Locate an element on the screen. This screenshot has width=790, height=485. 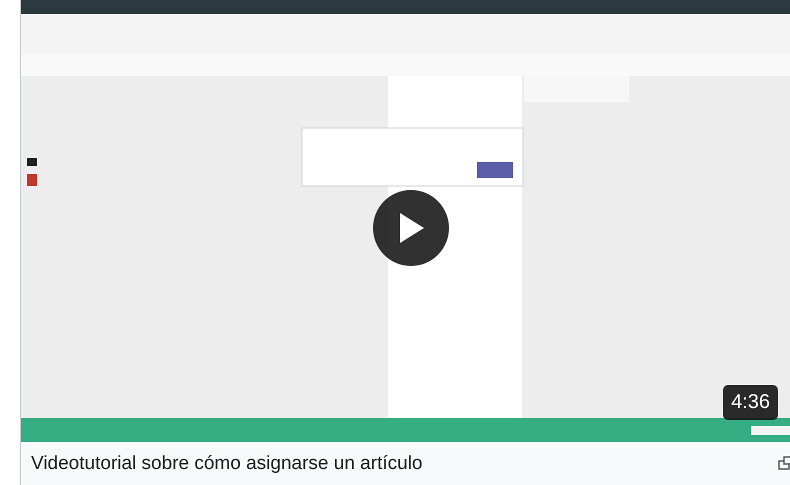
video-duration: 4:36 is located at coordinates (750, 402).